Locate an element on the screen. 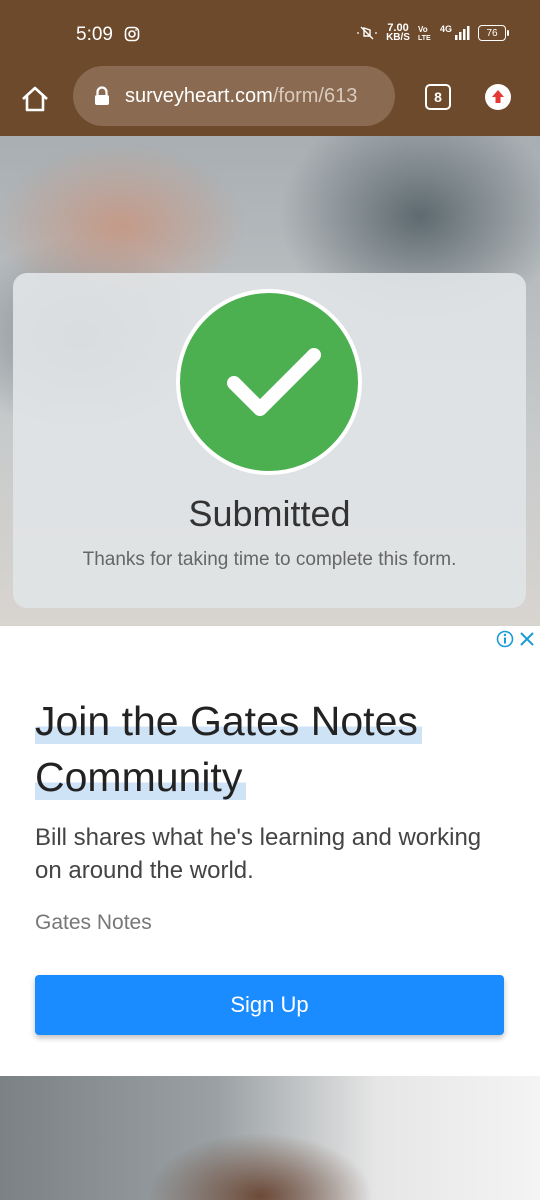  volte-icon: Vo LTE is located at coordinates (424, 33).